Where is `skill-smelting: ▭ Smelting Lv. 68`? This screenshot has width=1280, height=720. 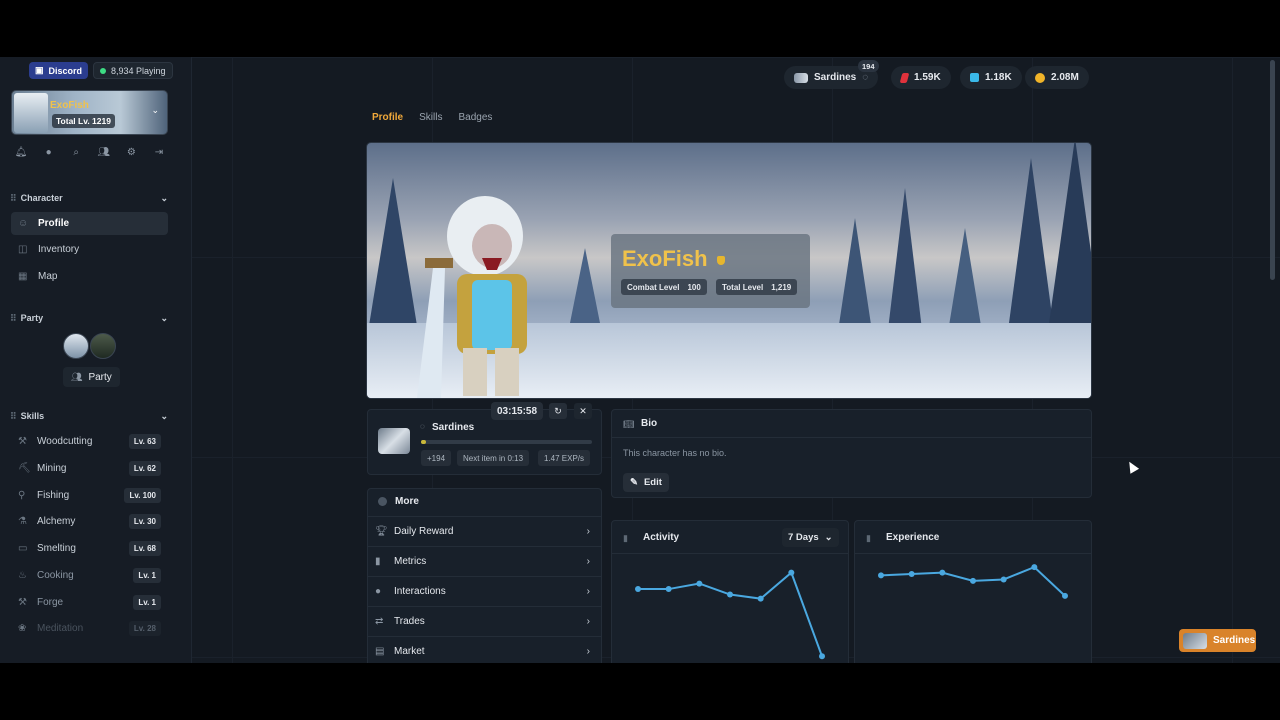
skill-smelting: ▭ Smelting Lv. 68 is located at coordinates (89, 548).